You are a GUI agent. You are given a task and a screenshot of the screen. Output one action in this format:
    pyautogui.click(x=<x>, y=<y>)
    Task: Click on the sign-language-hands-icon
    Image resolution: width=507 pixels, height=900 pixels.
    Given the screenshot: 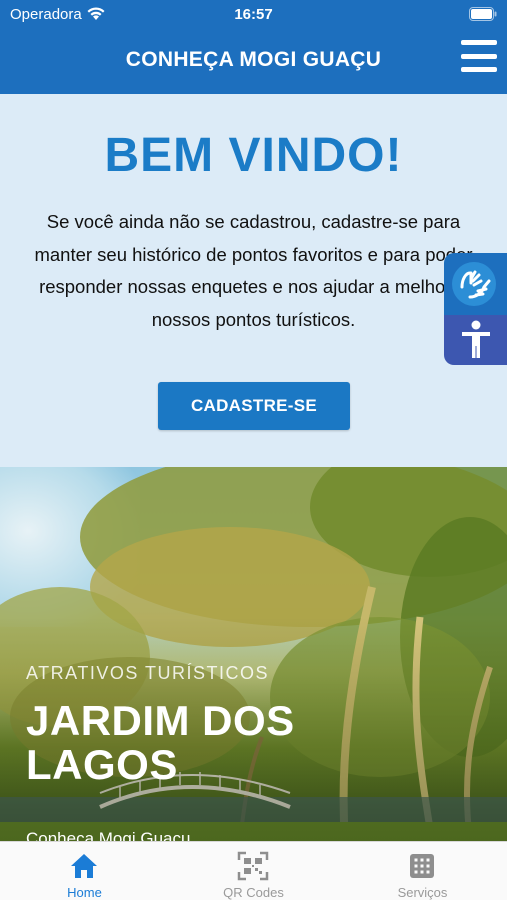 What is the action you would take?
    pyautogui.click(x=475, y=284)
    